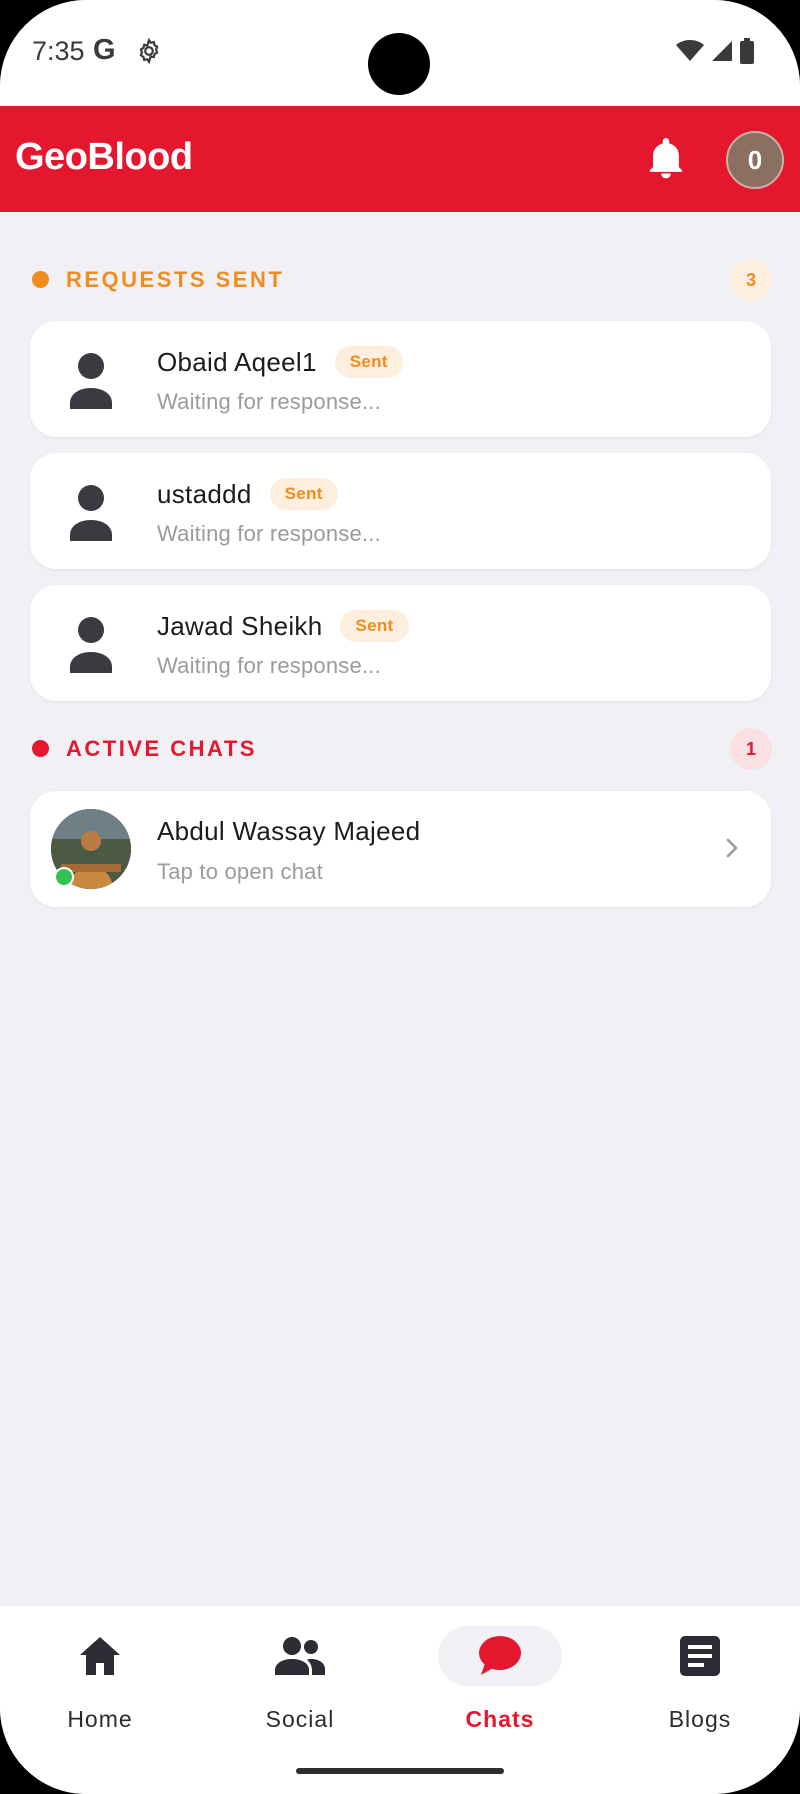  I want to click on status-bar: 7:35 G, so click(400, 53).